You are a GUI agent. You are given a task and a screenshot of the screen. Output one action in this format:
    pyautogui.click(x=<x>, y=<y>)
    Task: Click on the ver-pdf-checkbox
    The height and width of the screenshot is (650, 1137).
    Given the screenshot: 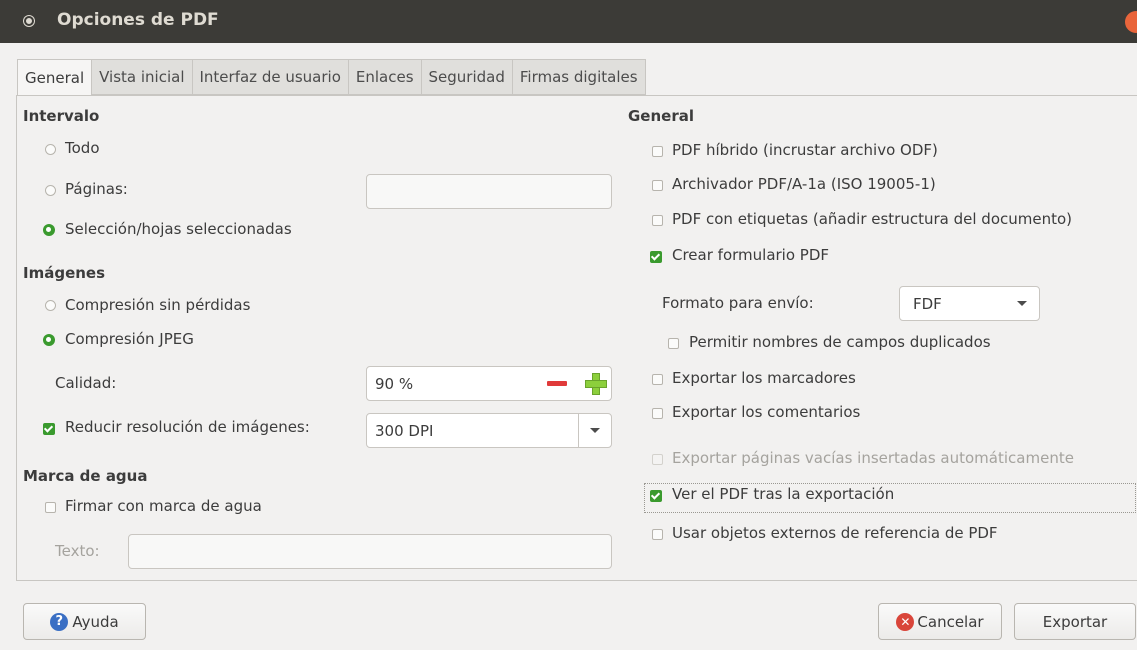 What is the action you would take?
    pyautogui.click(x=656, y=496)
    